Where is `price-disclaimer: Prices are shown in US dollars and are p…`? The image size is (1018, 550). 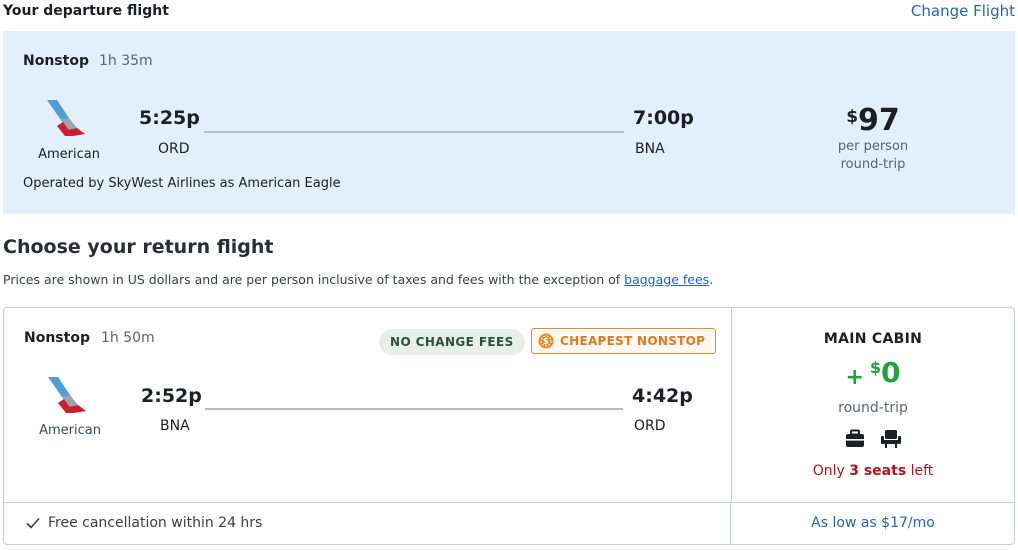 price-disclaimer: Prices are shown in US dollars and are p… is located at coordinates (358, 279).